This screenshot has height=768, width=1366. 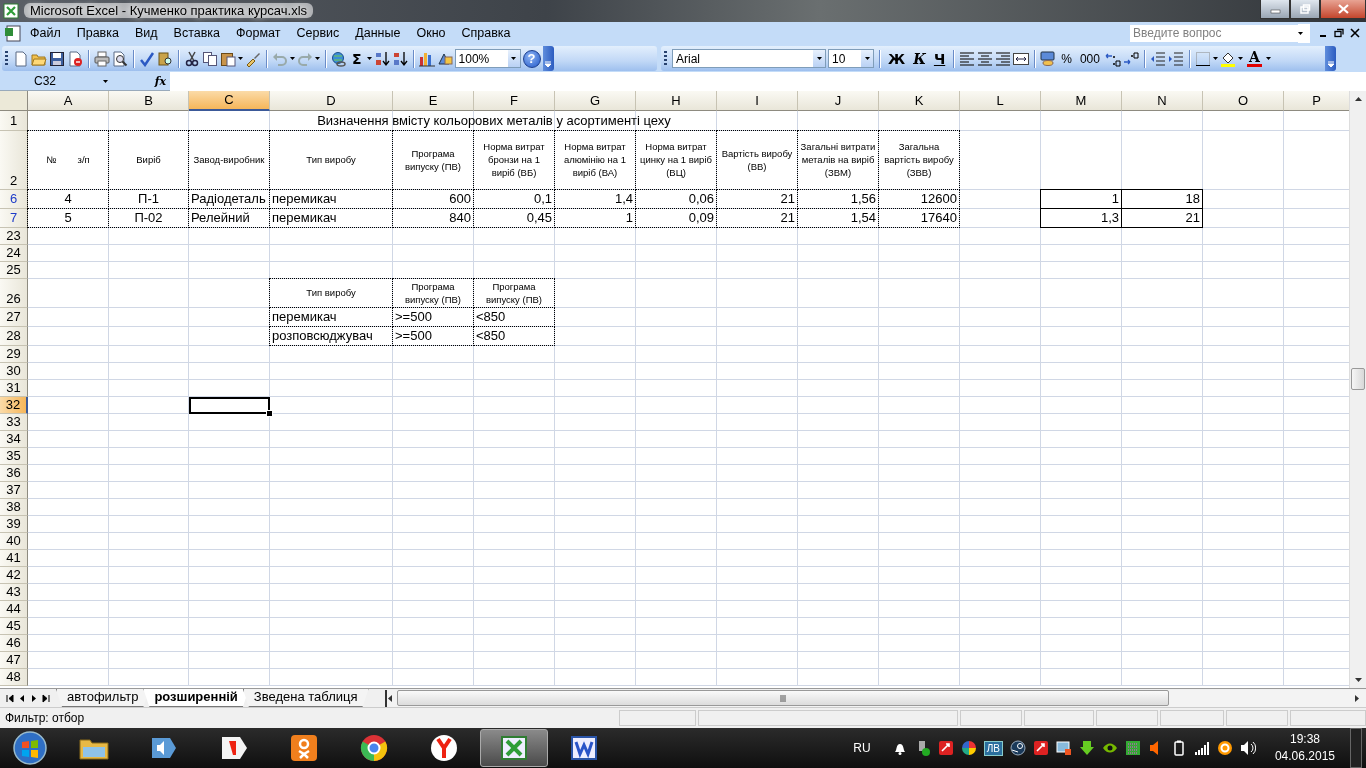 I want to click on coins-icon, so click(x=1048, y=58).